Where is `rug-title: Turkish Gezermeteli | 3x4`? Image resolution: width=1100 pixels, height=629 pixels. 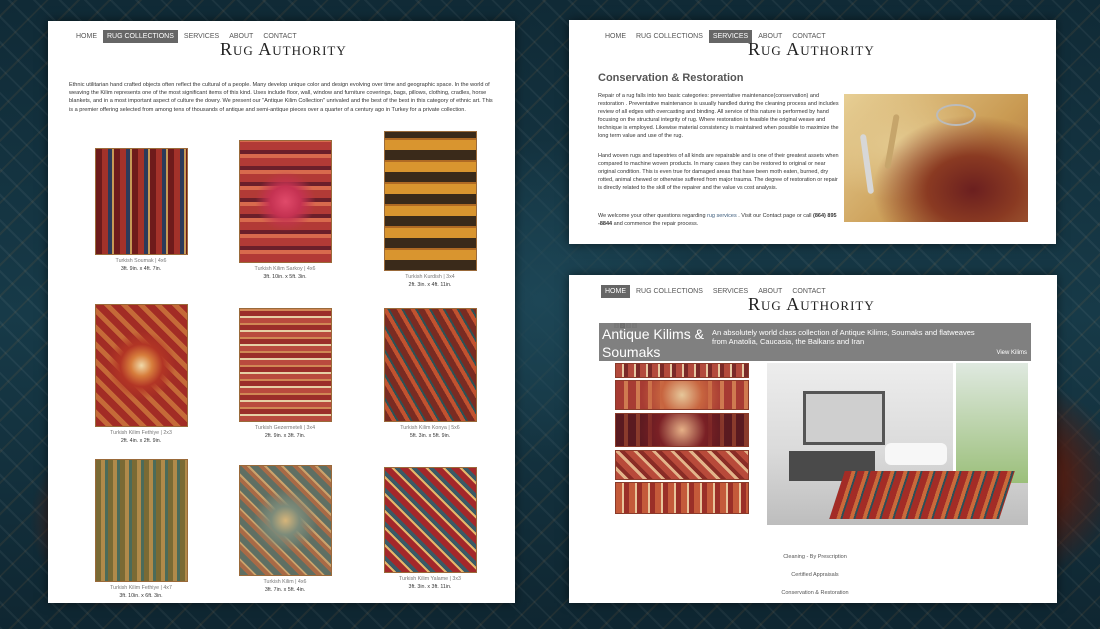 rug-title: Turkish Gezermeteli | 3x4 is located at coordinates (285, 428).